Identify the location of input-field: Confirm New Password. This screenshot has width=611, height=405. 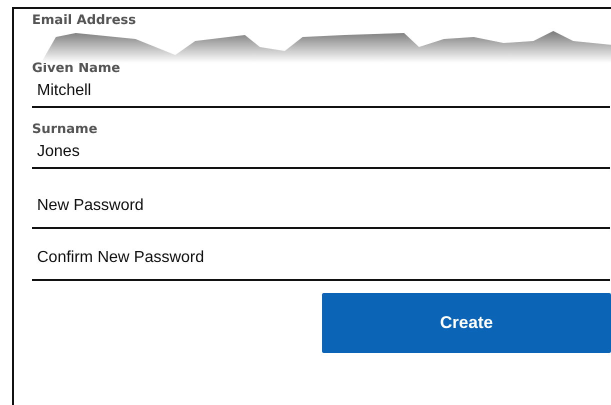
(321, 258).